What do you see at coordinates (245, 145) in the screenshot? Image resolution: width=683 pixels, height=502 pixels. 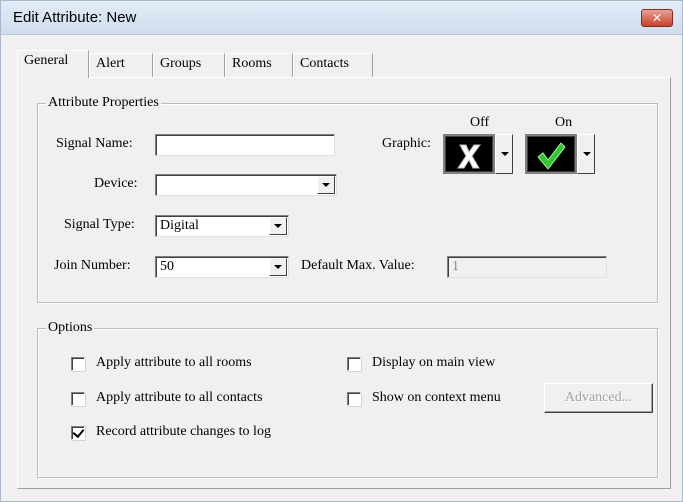 I see `signal-name-input` at bounding box center [245, 145].